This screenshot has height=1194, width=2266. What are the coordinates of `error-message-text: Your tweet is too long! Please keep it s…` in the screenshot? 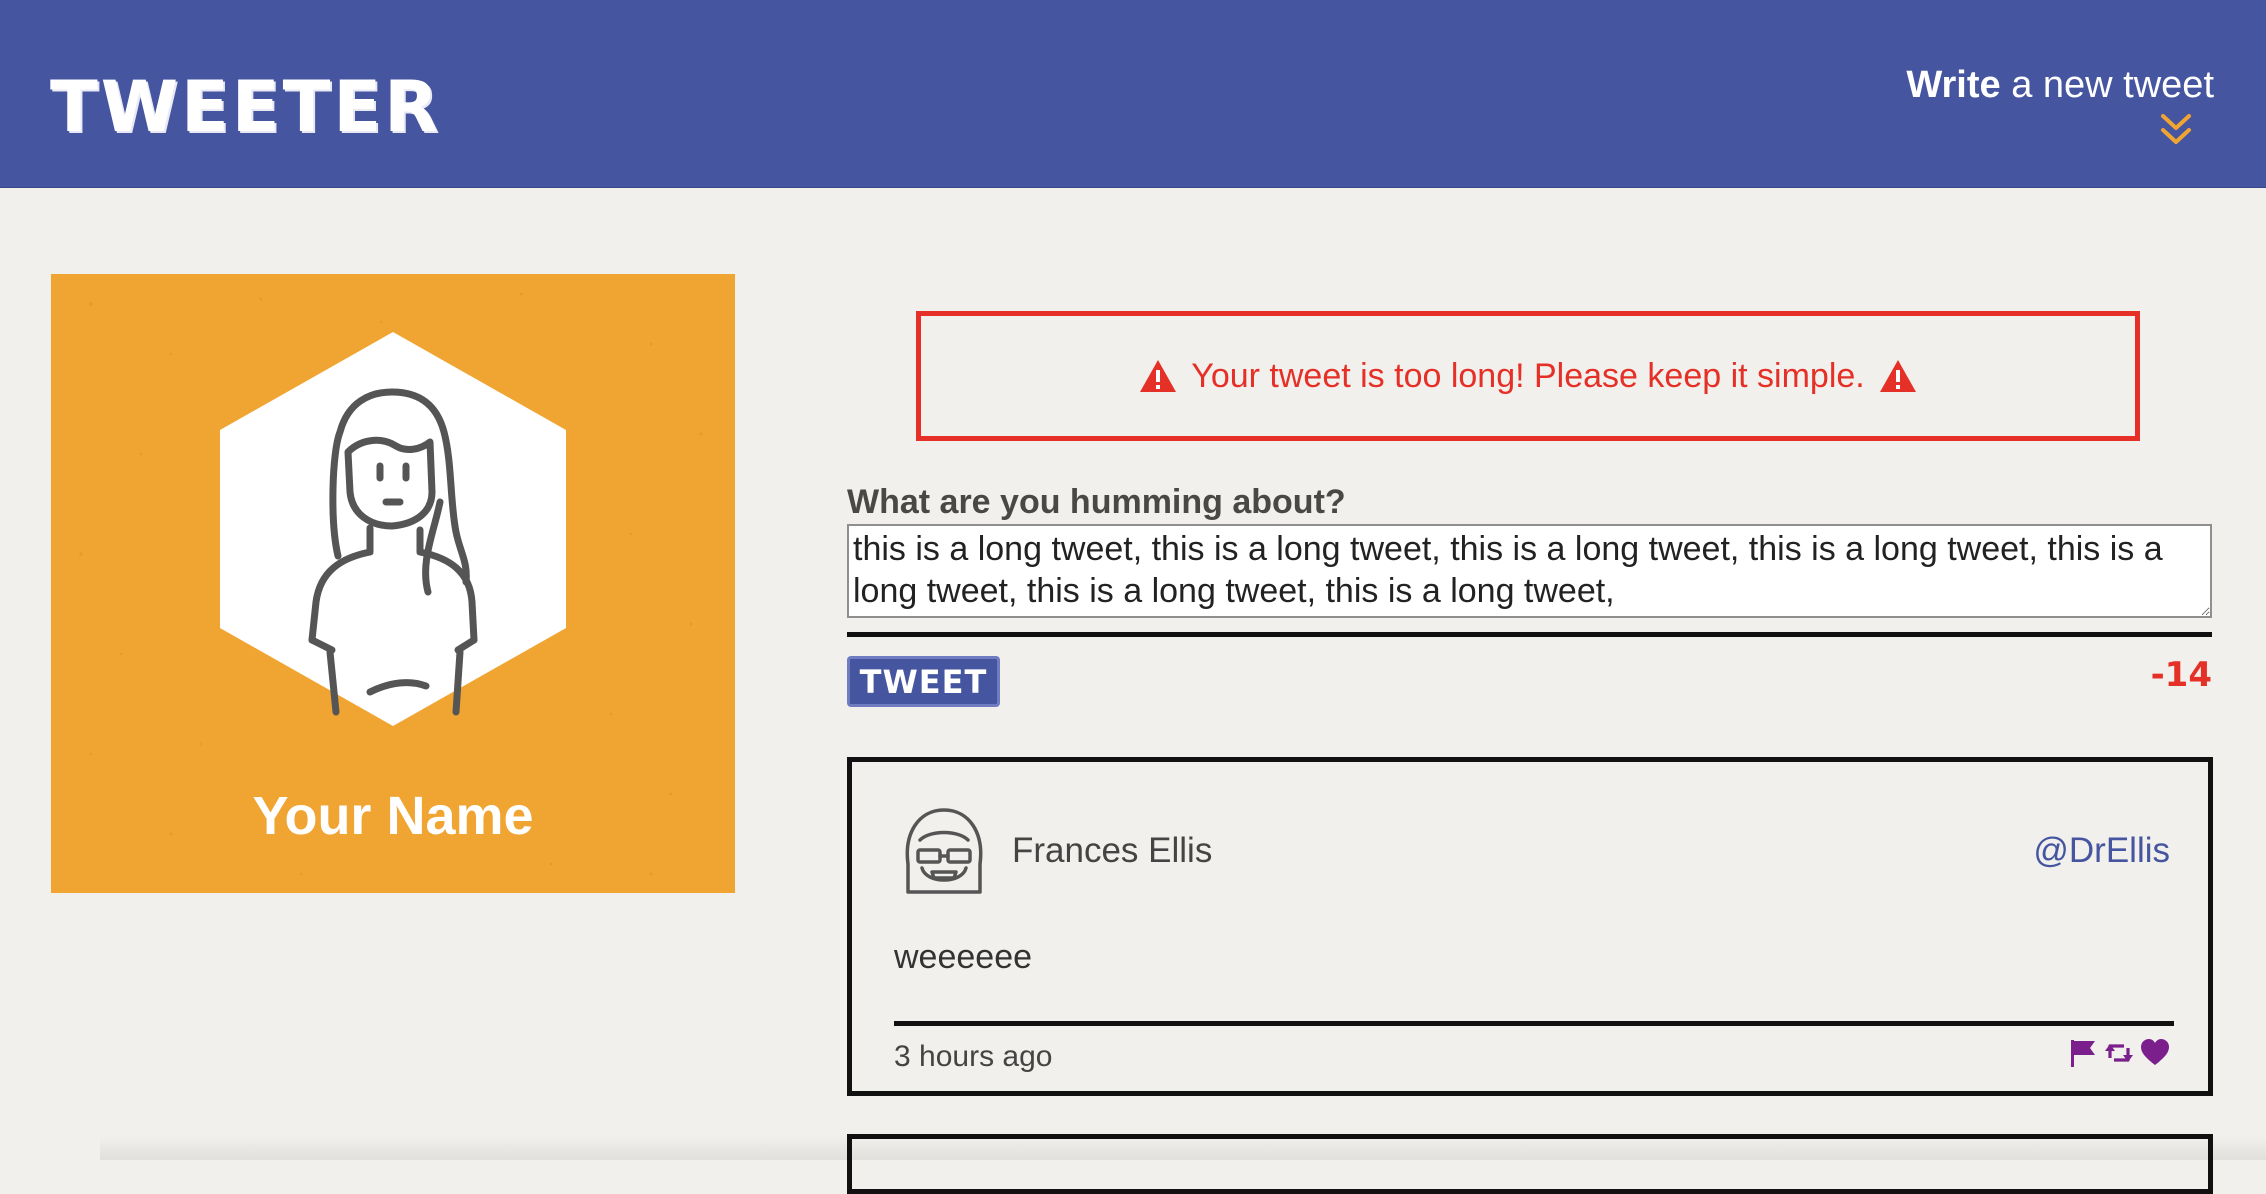 It's located at (1528, 375).